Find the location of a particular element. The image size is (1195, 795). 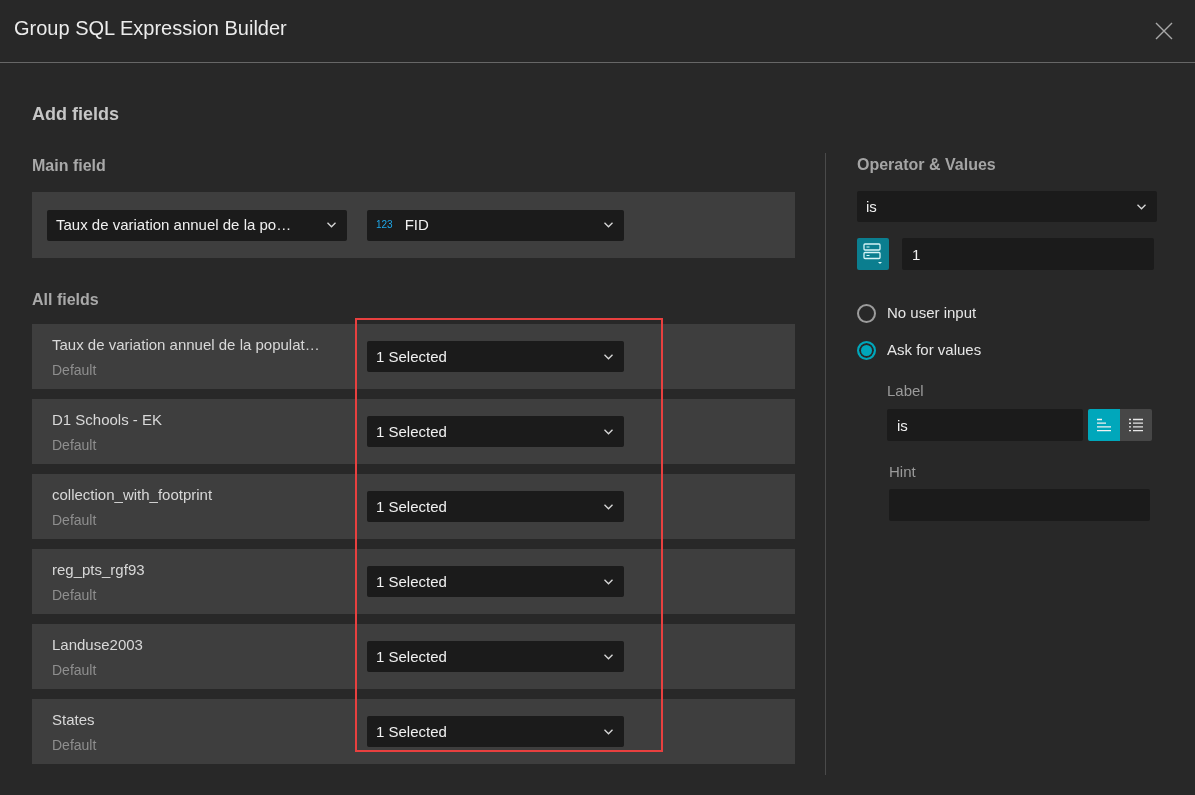

group-label: All fields is located at coordinates (66, 300).